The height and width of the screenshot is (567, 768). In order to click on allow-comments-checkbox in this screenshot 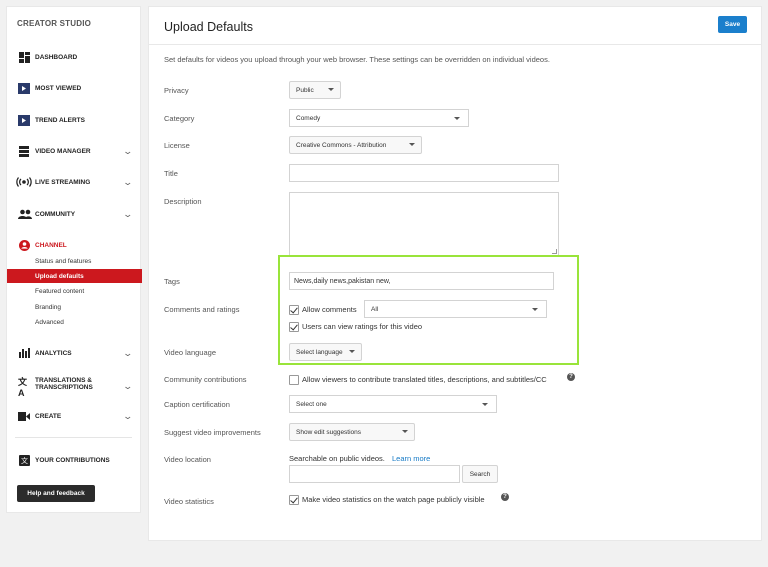, I will do `click(294, 310)`.